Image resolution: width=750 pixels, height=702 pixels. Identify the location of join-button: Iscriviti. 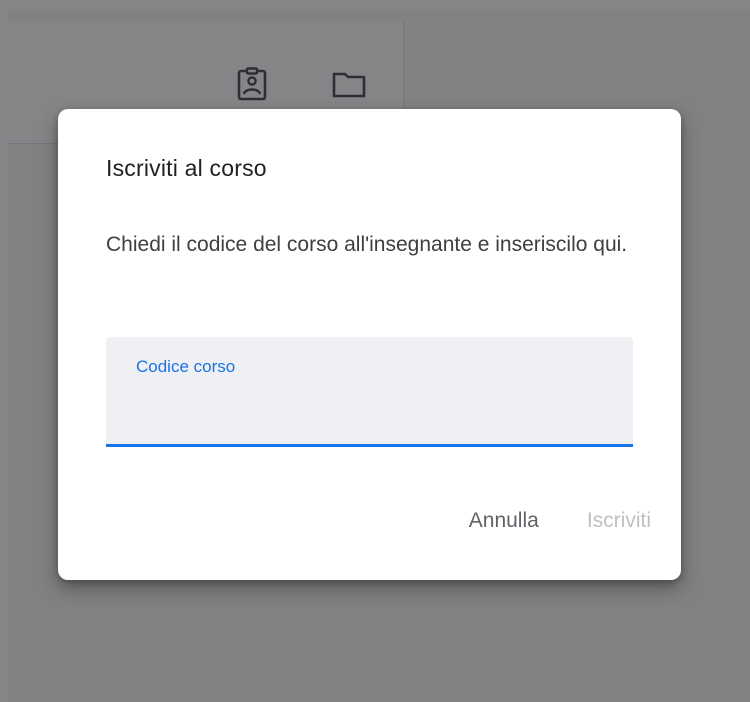
(619, 521).